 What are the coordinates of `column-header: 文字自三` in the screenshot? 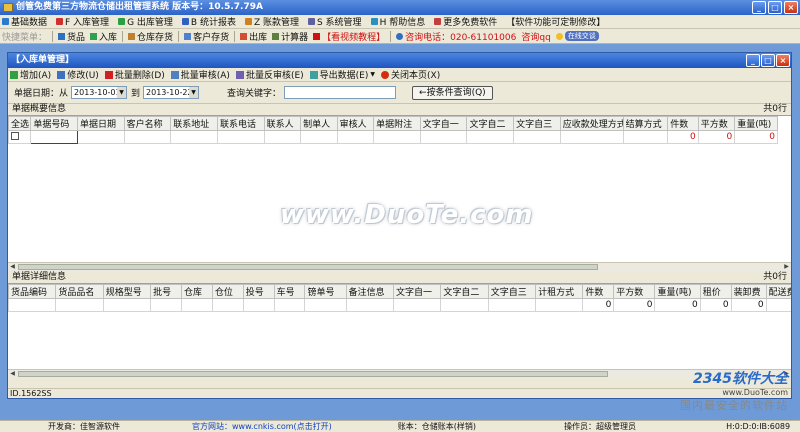 It's located at (537, 123).